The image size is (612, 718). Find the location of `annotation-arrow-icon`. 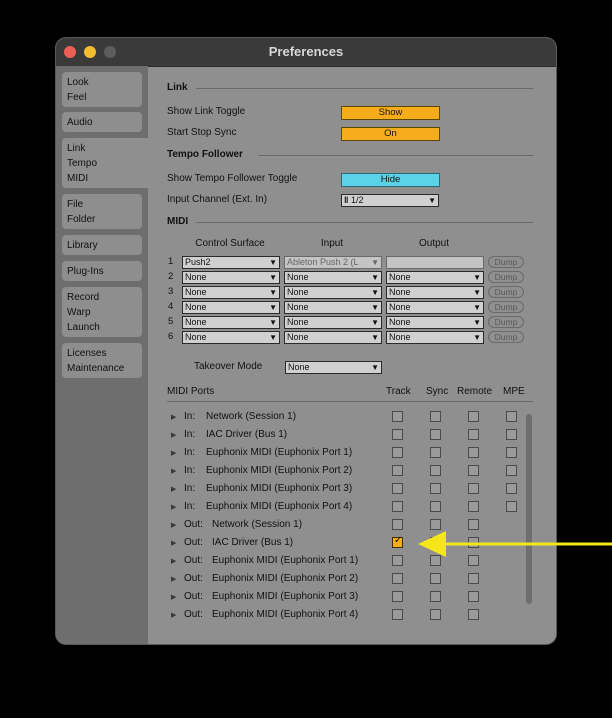

annotation-arrow-icon is located at coordinates (515, 544).